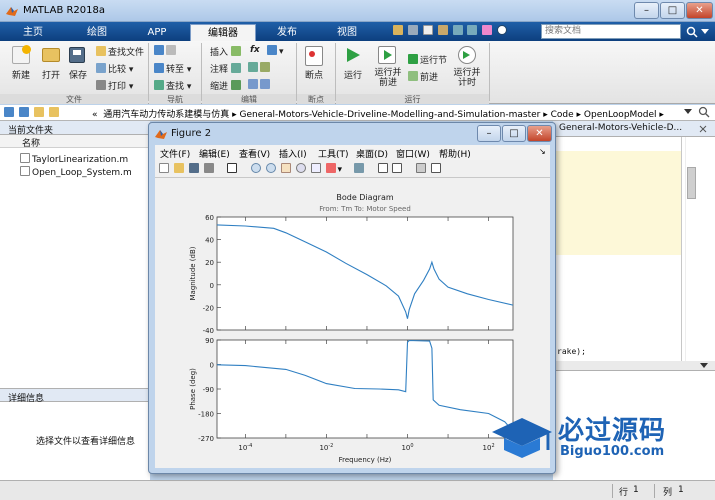 This screenshot has width=715, height=500. What do you see at coordinates (688, 112) in the screenshot?
I see `address-dropdown-icon` at bounding box center [688, 112].